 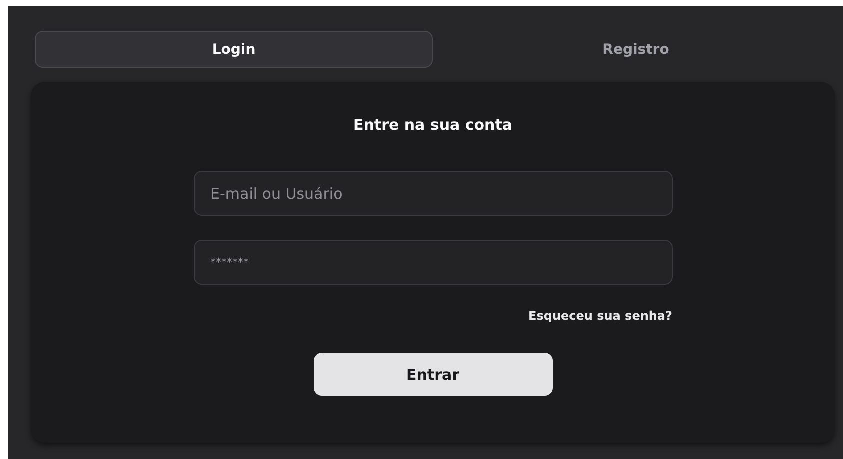 I want to click on username-field: E-mail ou Usuário, so click(x=433, y=193).